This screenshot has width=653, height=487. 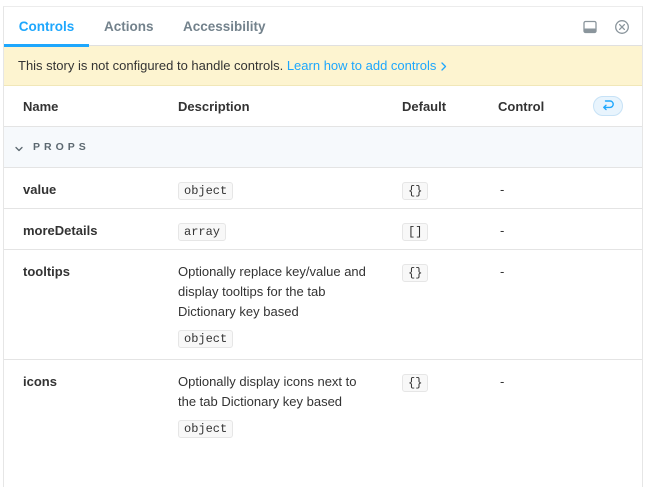 I want to click on learn-controls-link-label: Learn how to add controls, so click(x=362, y=65).